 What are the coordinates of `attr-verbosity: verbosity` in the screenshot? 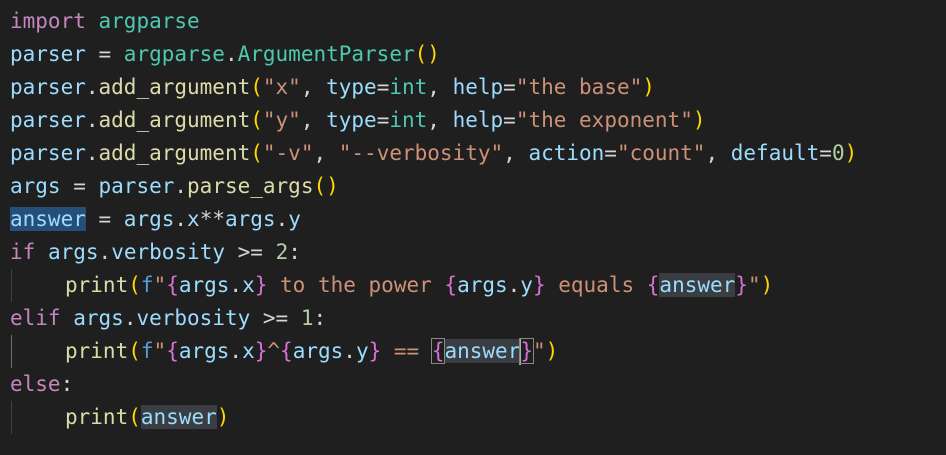 It's located at (168, 252).